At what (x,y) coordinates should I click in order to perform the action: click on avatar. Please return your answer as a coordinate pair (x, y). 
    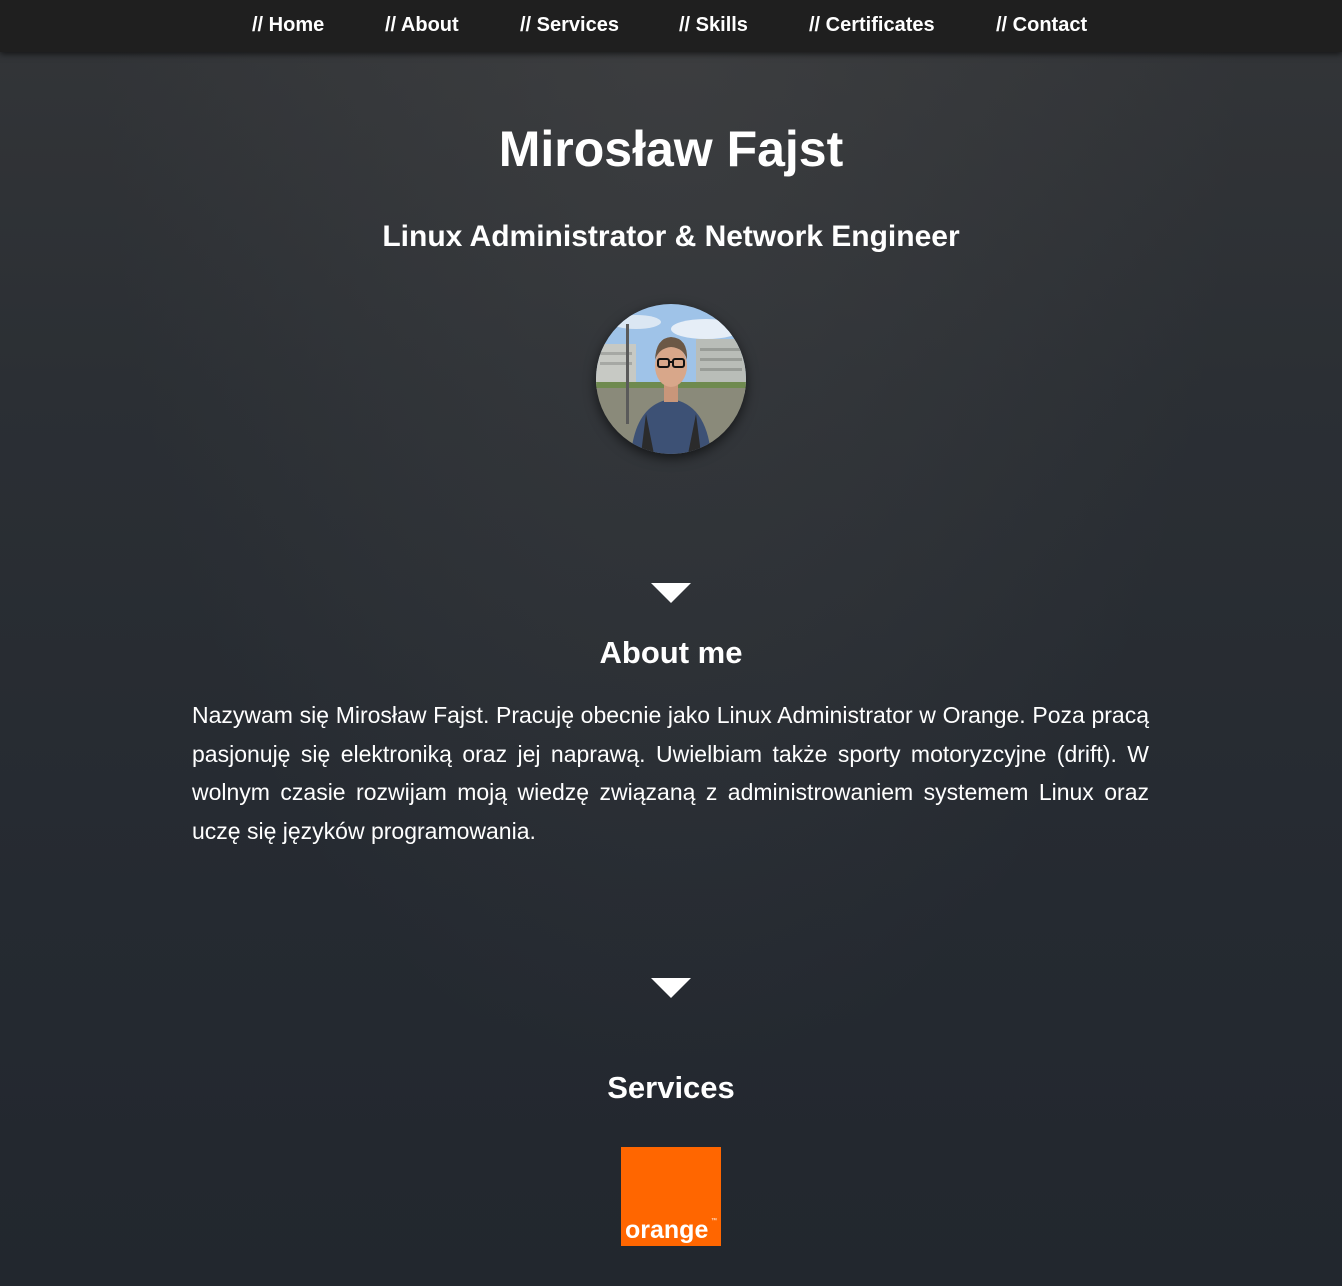
    Looking at the image, I should click on (671, 379).